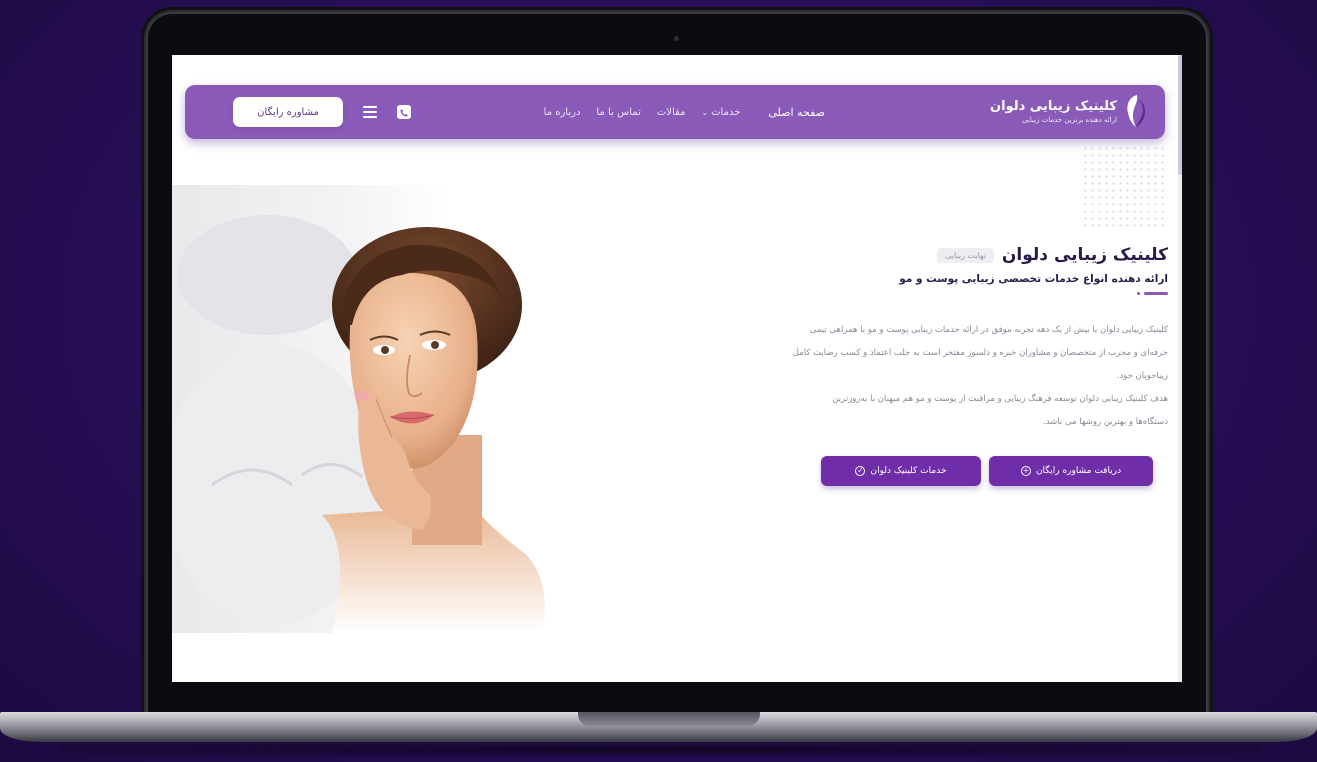 This screenshot has width=1317, height=762. I want to click on check-circle-icon: ✓, so click(860, 471).